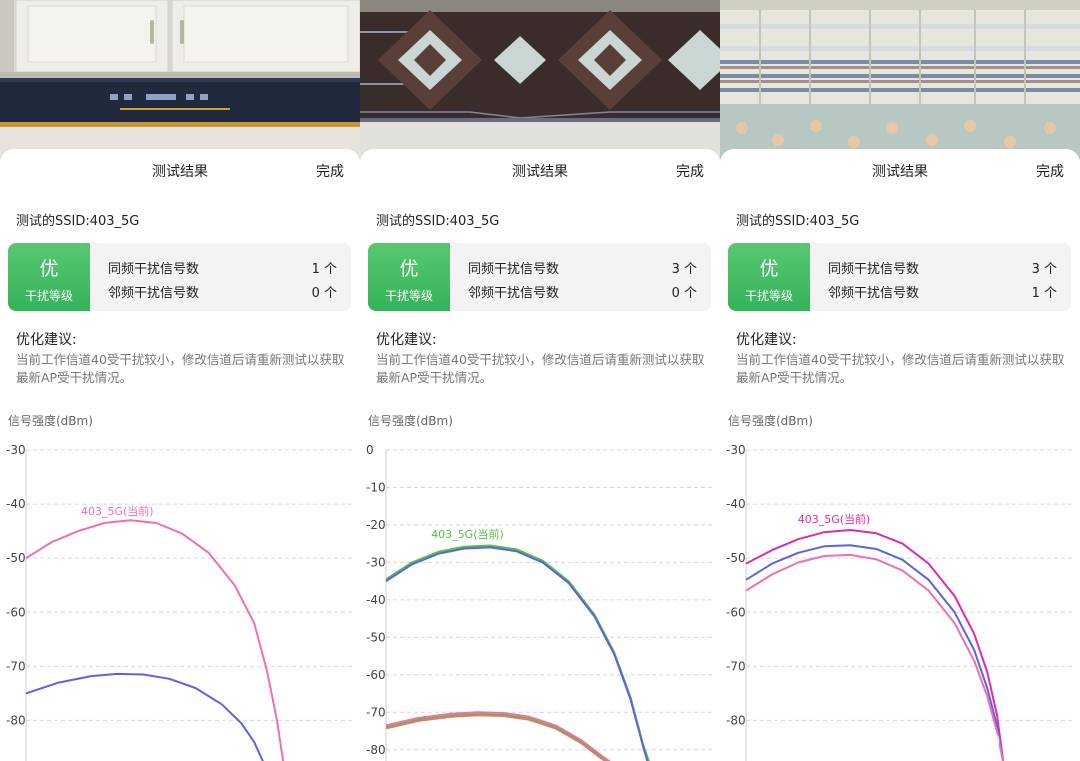 Image resolution: width=1080 pixels, height=761 pixels. I want to click on y-tick-label: -20, so click(376, 525).